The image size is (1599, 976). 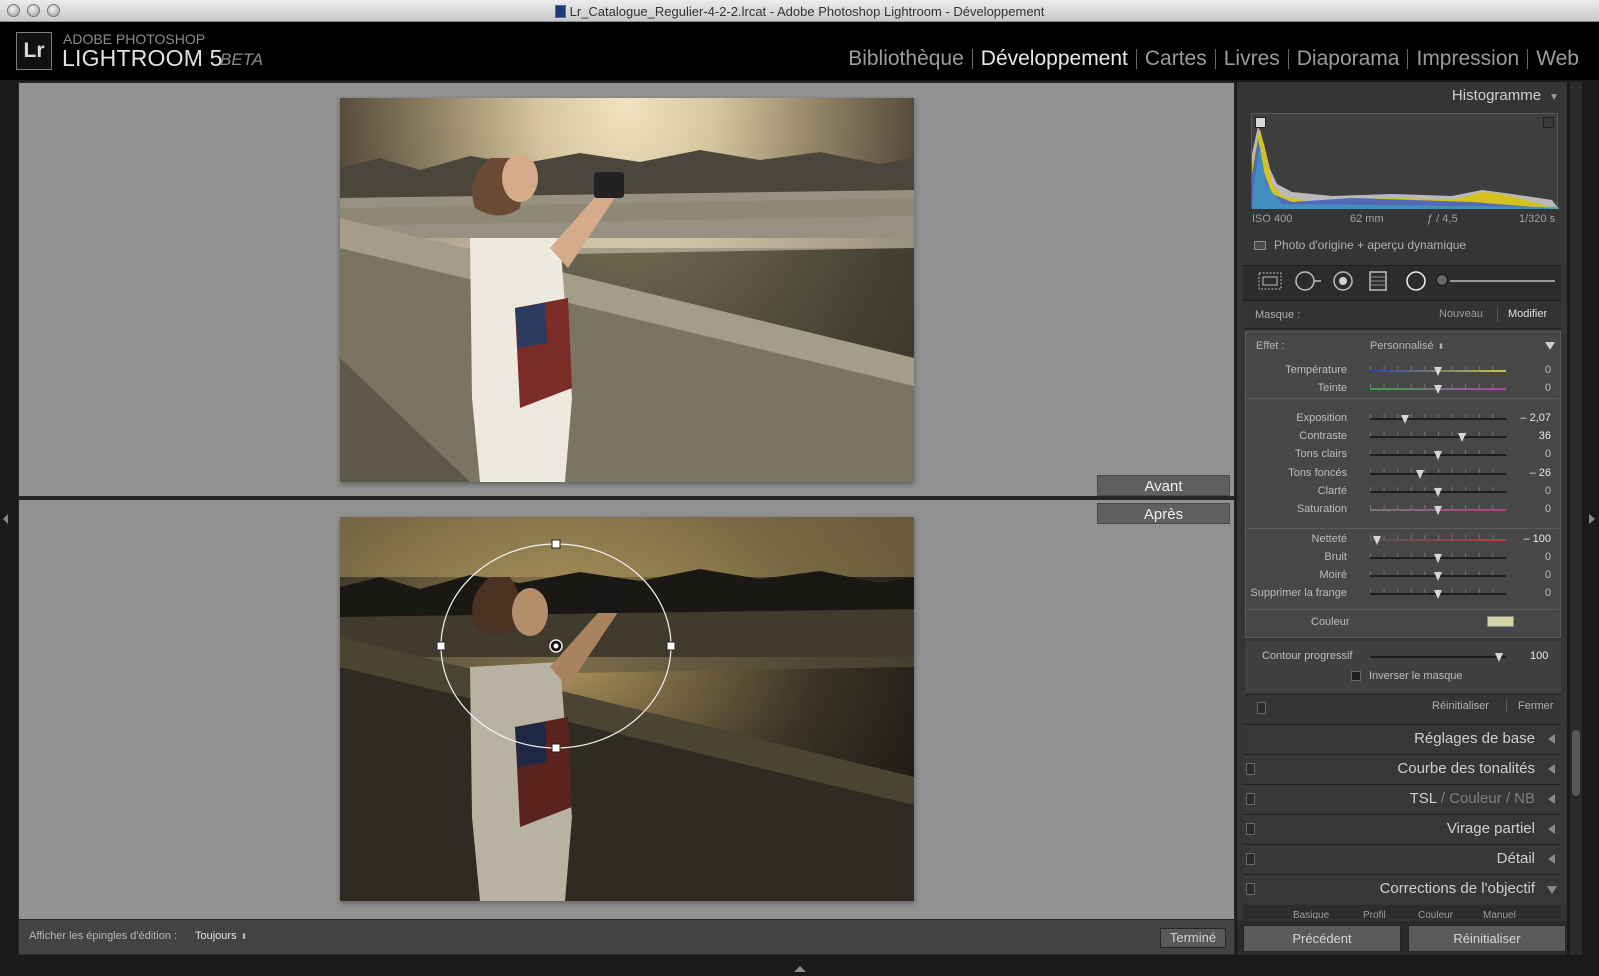 I want to click on crop-overlay-icon, so click(x=1270, y=281).